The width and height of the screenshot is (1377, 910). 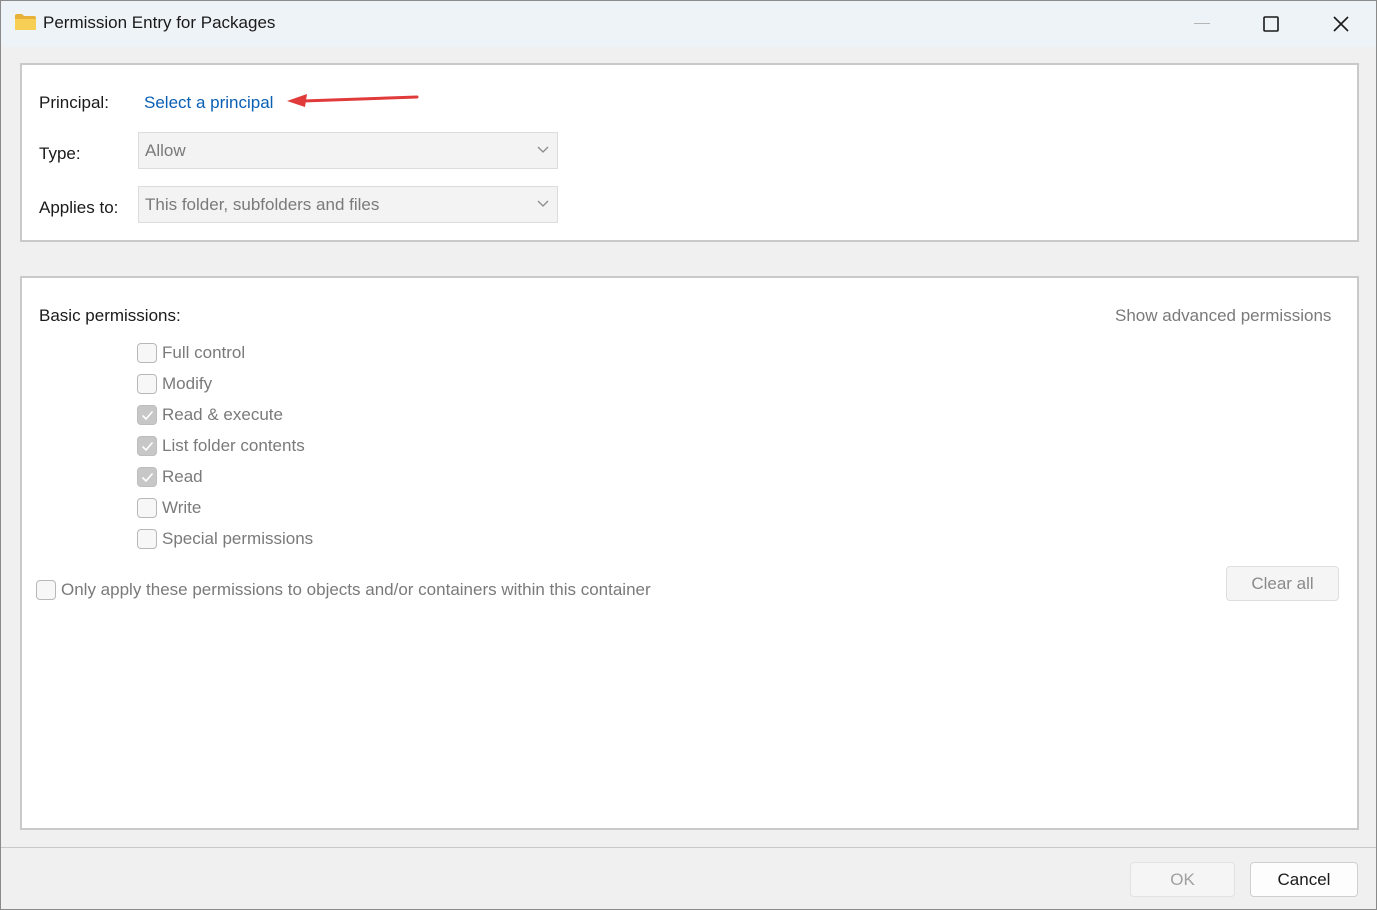 I want to click on permission-label: Read & execute, so click(x=222, y=414).